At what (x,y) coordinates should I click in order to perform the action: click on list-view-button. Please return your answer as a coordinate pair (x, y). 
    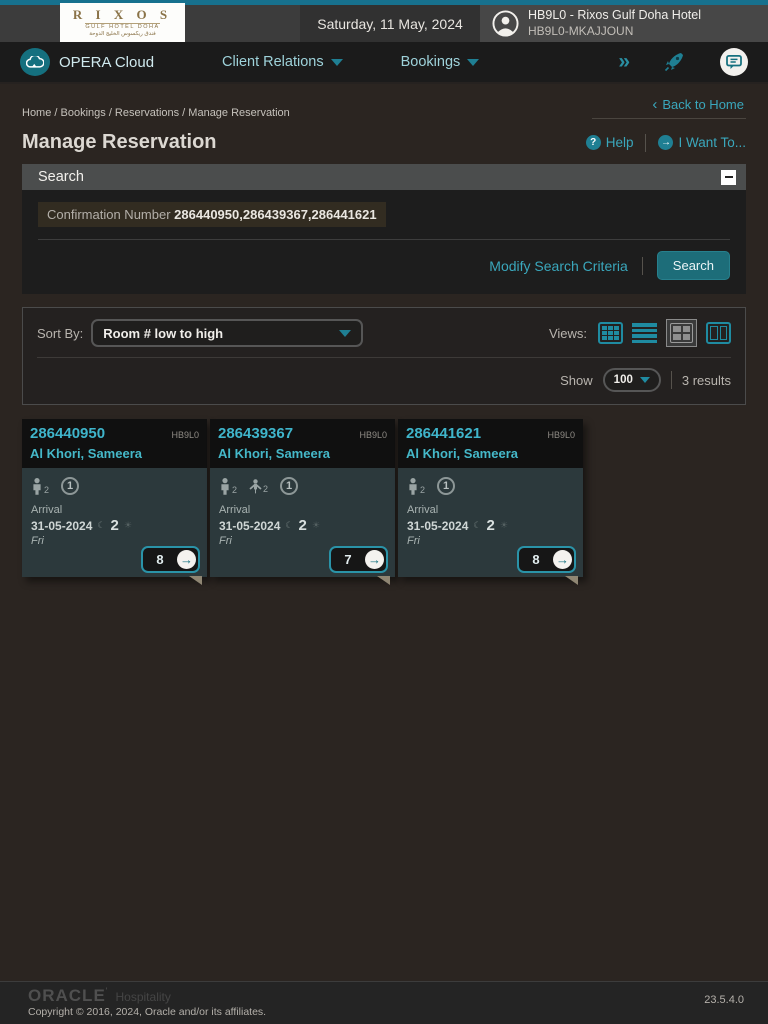
    Looking at the image, I should click on (644, 333).